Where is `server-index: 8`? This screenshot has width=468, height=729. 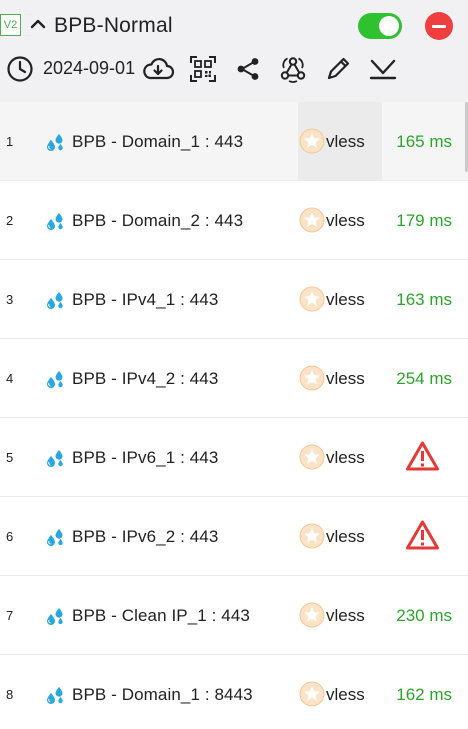
server-index: 8 is located at coordinates (10, 694).